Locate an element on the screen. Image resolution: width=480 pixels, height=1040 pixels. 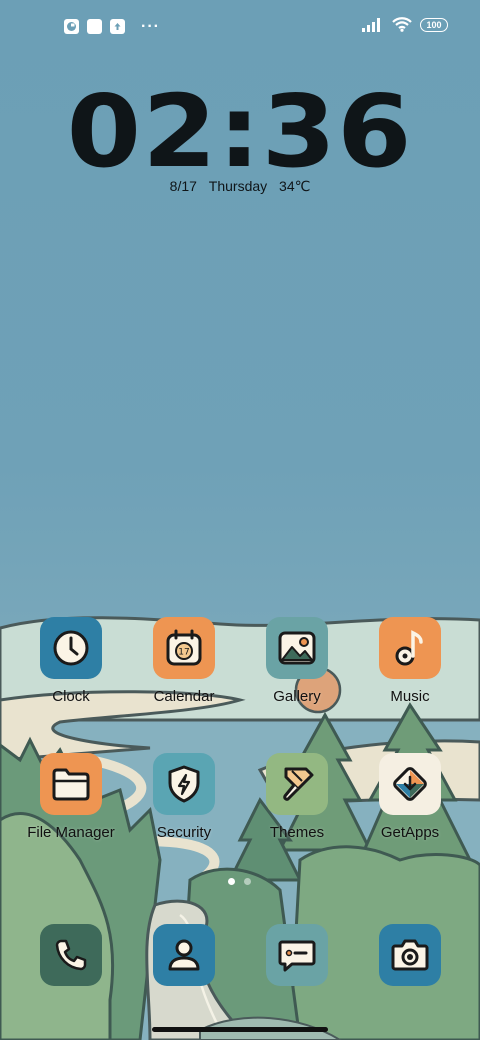
app-getapps: GetApps is located at coordinates (410, 797).